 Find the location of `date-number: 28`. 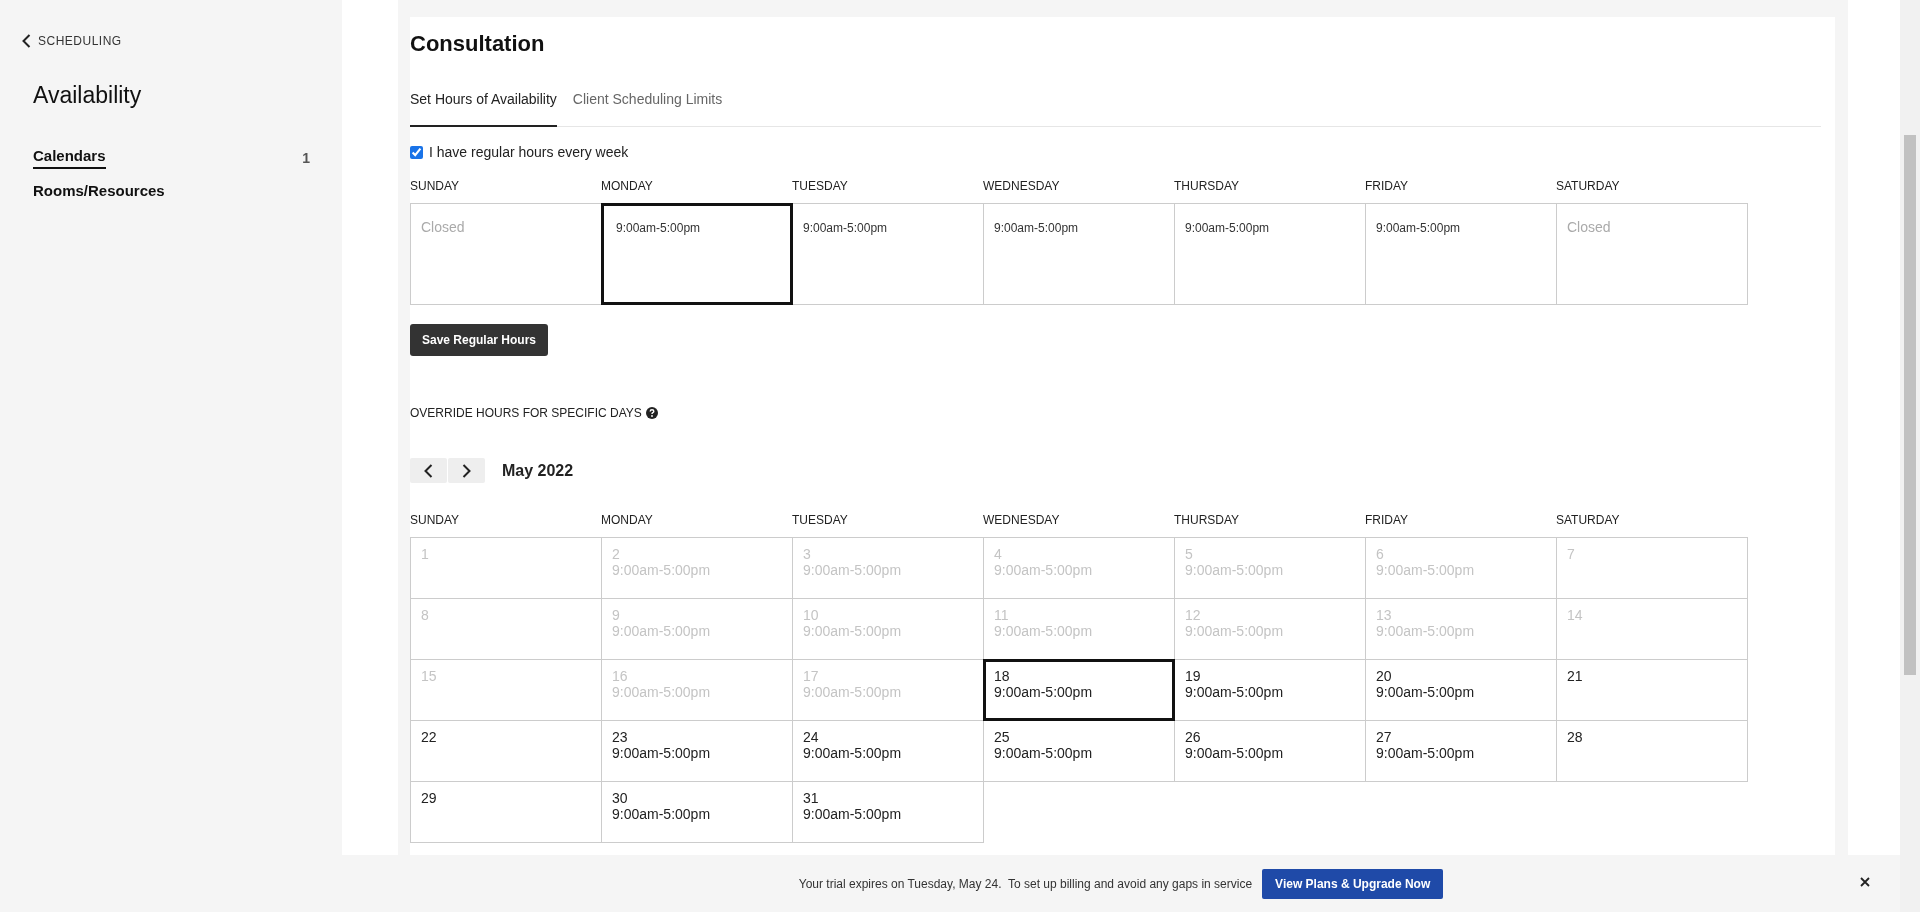

date-number: 28 is located at coordinates (1575, 737).